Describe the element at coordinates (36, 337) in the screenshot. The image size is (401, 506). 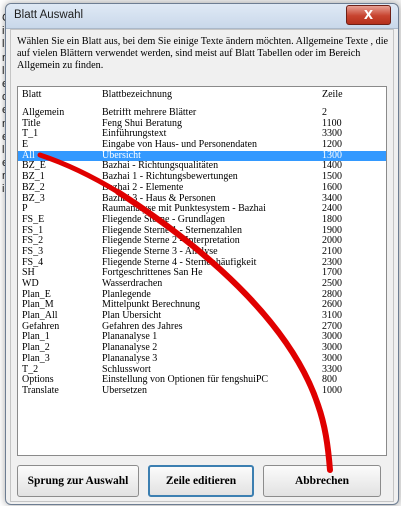
I see `row-blatt: Plan_1` at that location.